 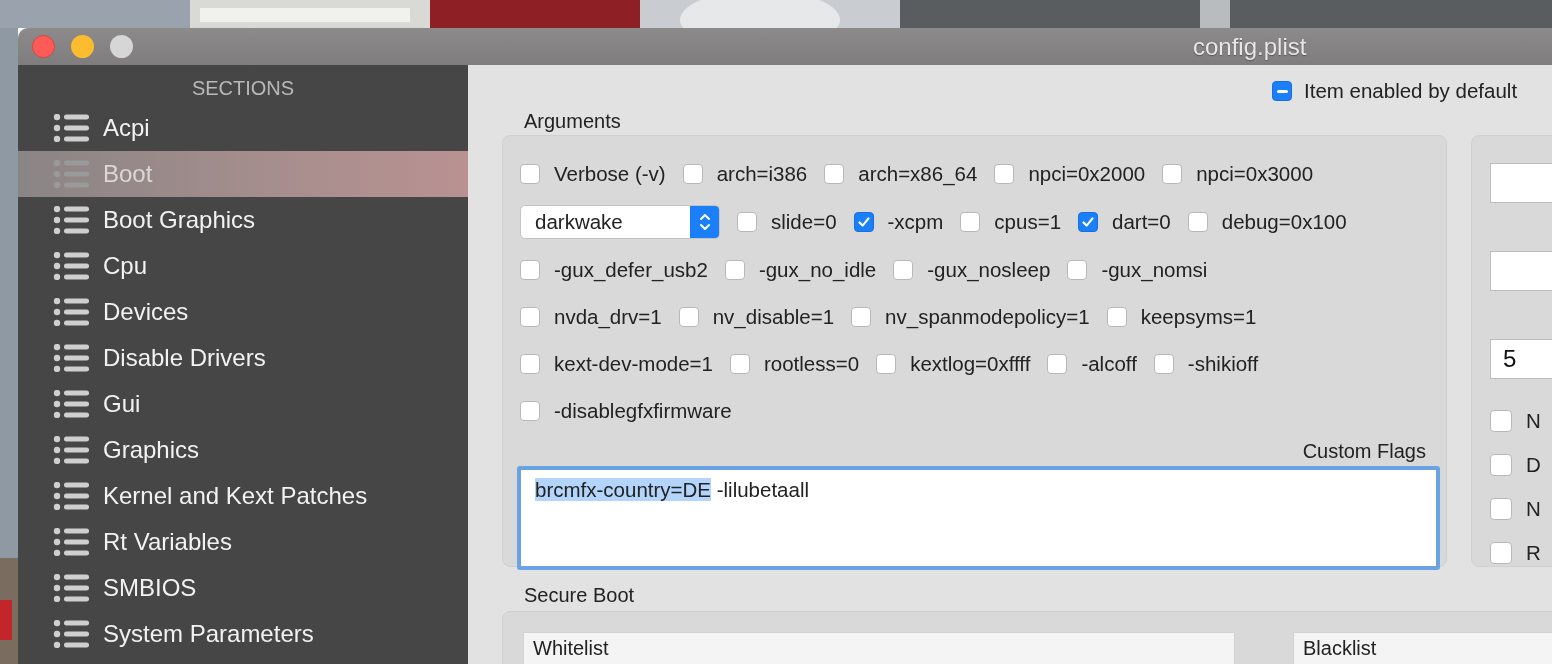 What do you see at coordinates (1198, 316) in the screenshot?
I see `checkbox-label: keepsyms=1` at bounding box center [1198, 316].